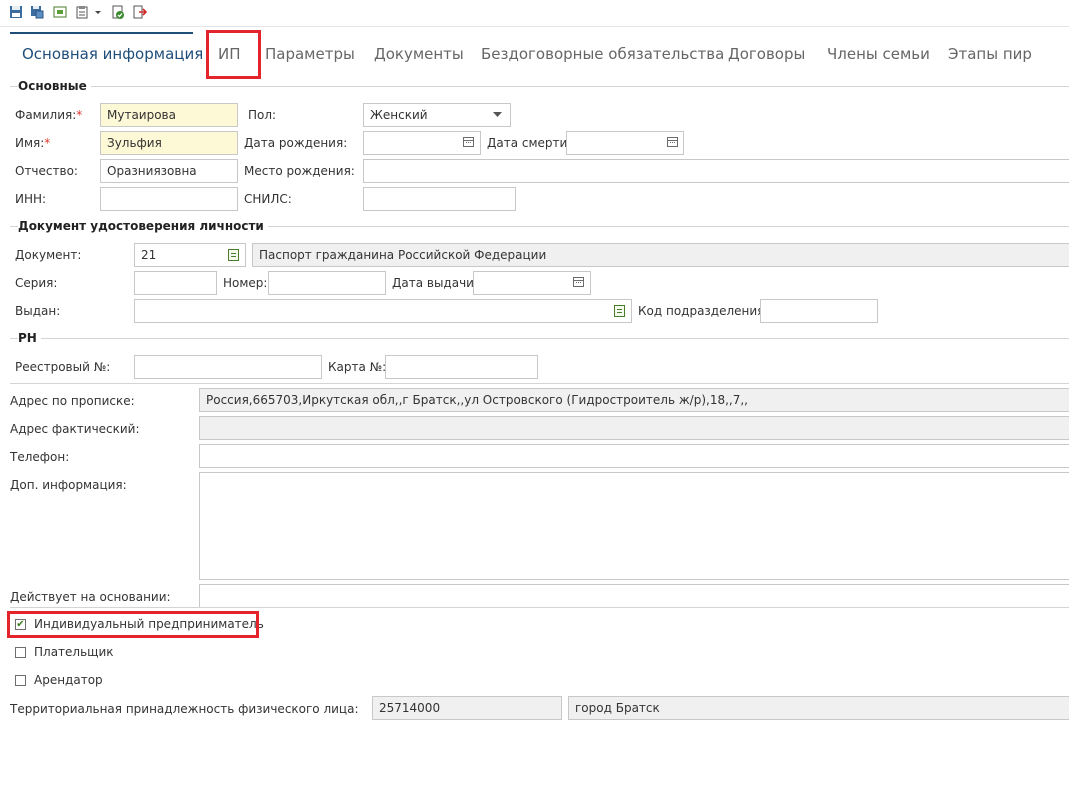  Describe the element at coordinates (169, 115) in the screenshot. I see `surname-field: Мутаирова` at that location.